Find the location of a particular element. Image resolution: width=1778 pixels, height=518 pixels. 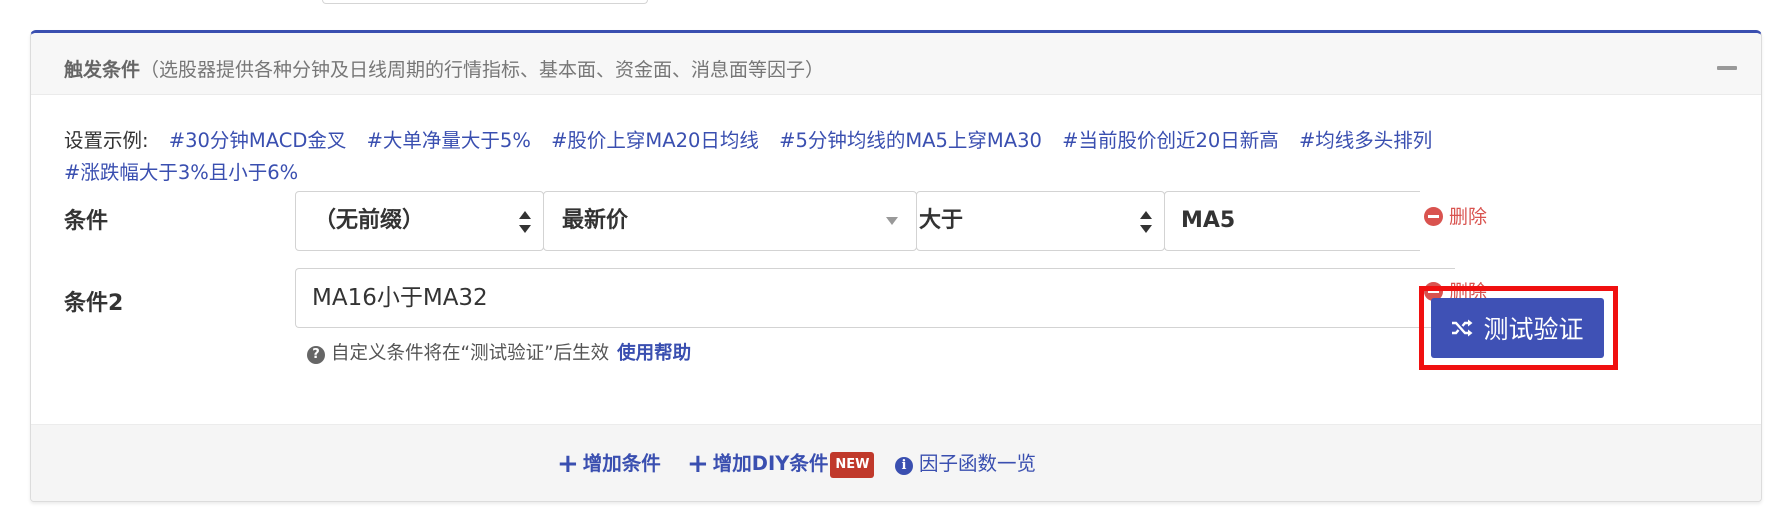

panel-footer: + 增加条件 + 增加DIY条件 NEW i 因子函数一览 is located at coordinates (896, 462).